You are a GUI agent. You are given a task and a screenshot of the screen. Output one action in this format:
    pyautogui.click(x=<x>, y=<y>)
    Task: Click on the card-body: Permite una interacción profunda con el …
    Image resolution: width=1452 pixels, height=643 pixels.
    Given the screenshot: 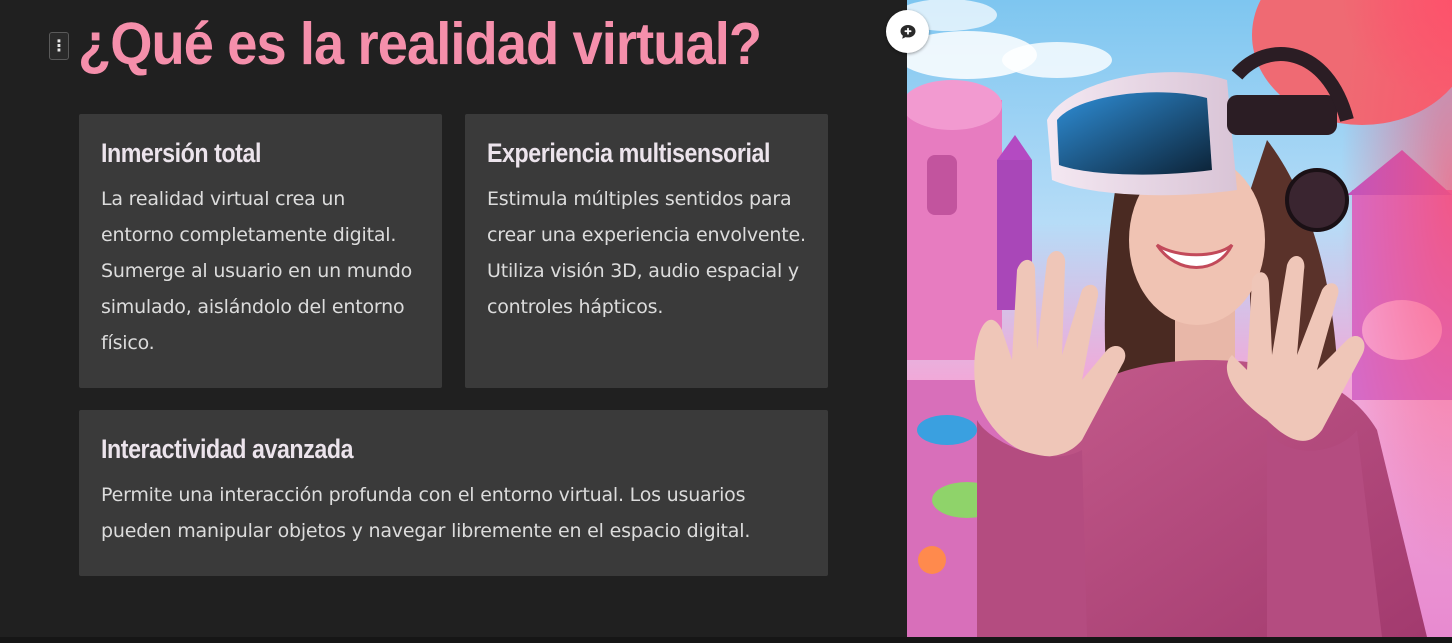 What is the action you would take?
    pyautogui.click(x=426, y=513)
    